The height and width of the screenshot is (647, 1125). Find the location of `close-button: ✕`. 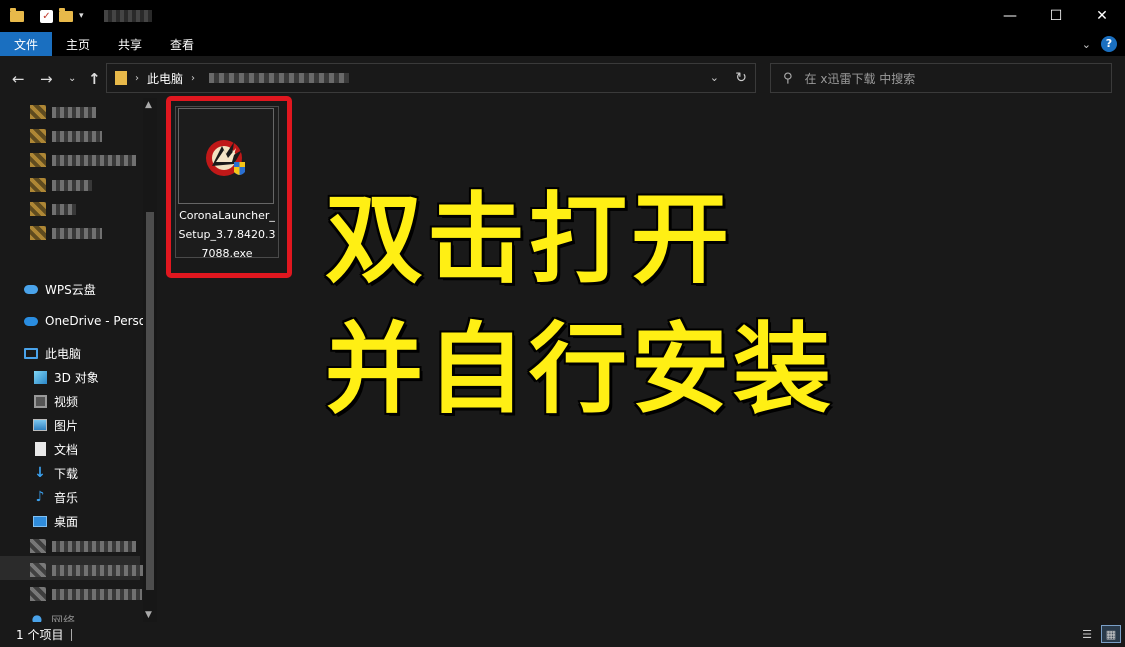

close-button: ✕ is located at coordinates (1102, 16).